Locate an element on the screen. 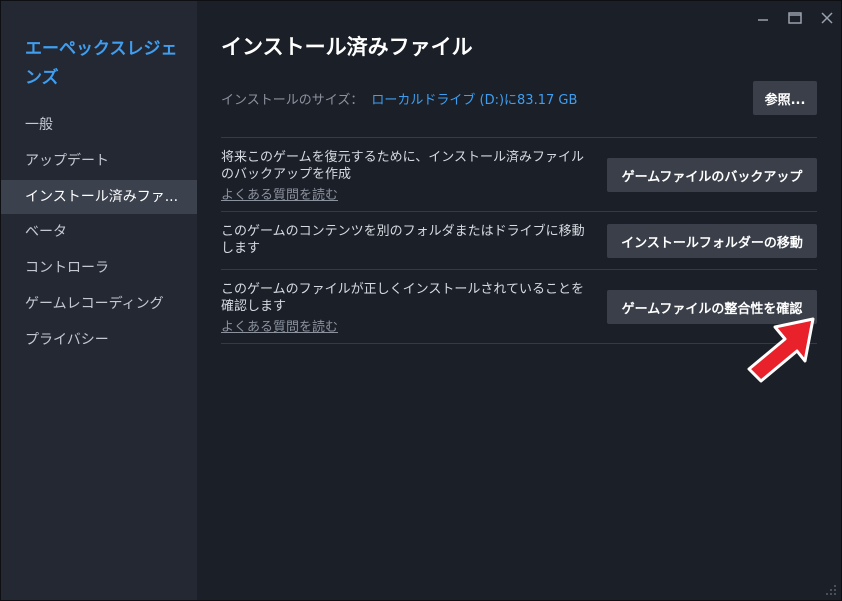 Image resolution: width=842 pixels, height=601 pixels. sidebar-item-betas: ベータ is located at coordinates (99, 232).